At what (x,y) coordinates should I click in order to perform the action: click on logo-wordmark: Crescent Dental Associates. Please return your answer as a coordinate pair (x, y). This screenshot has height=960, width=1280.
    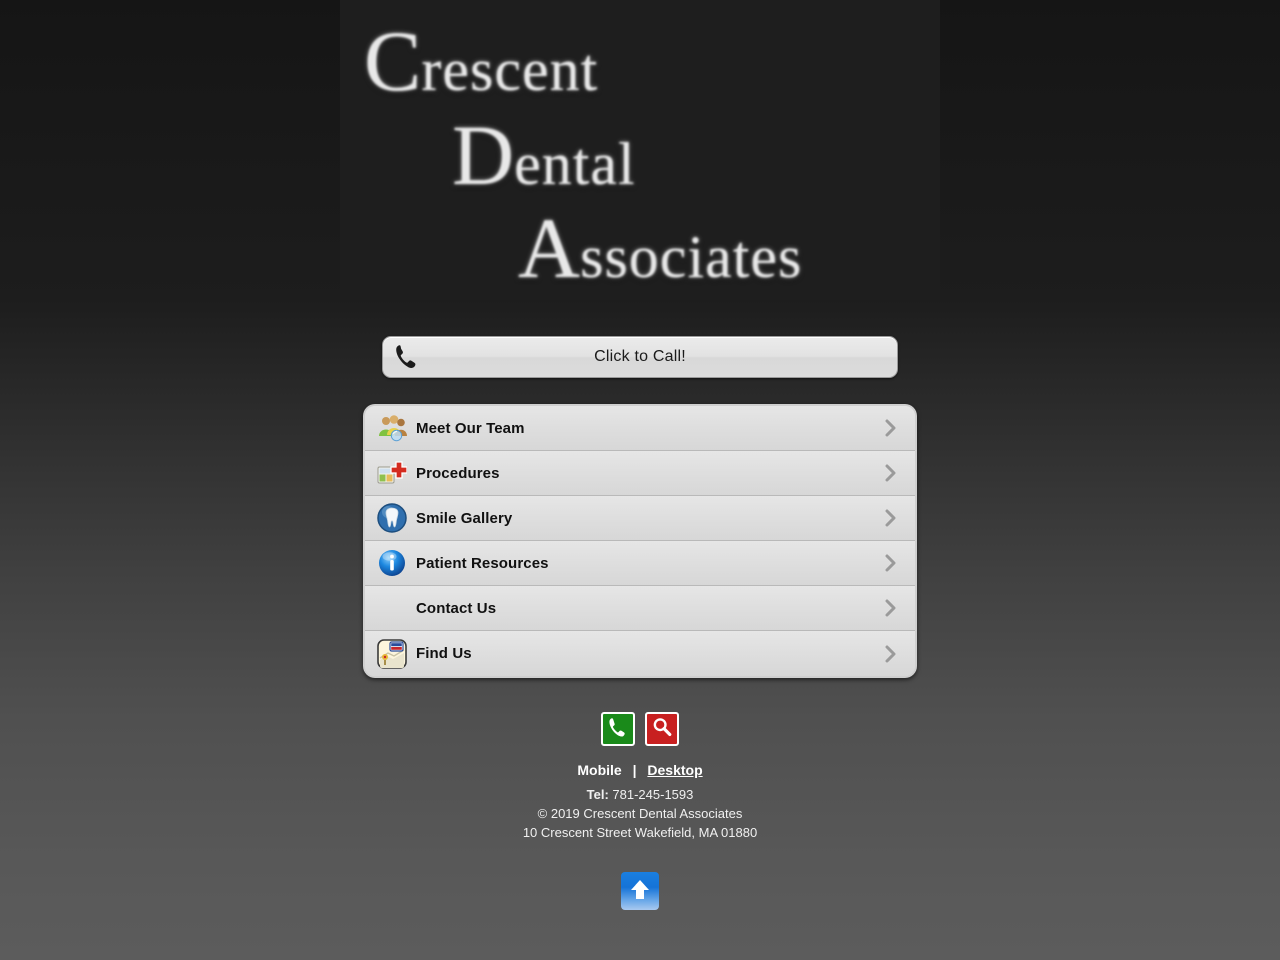
    Looking at the image, I should click on (640, 150).